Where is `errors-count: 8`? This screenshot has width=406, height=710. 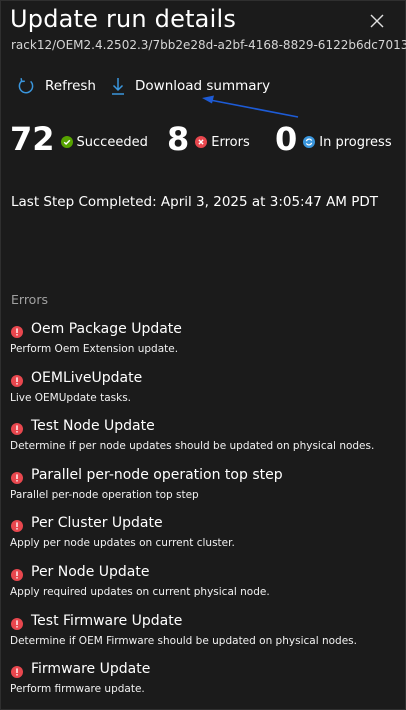
errors-count: 8 is located at coordinates (178, 139).